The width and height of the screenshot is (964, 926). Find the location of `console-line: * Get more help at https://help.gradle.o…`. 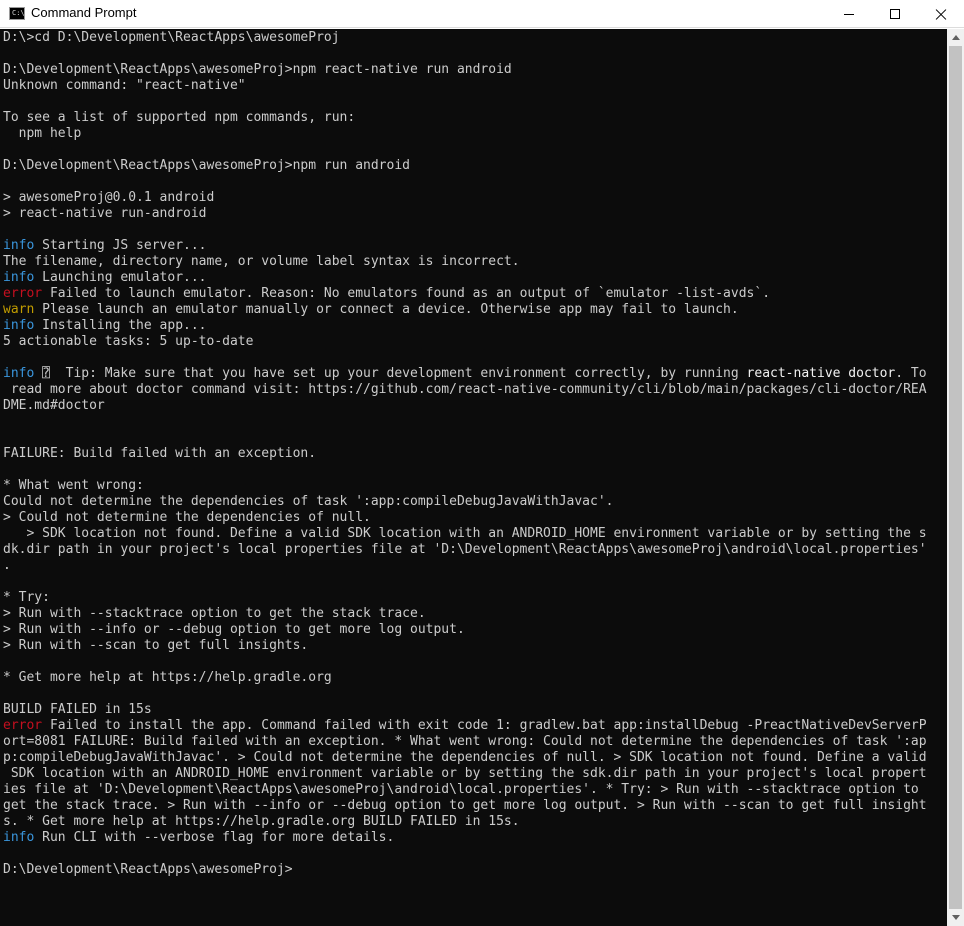

console-line: * Get more help at https://help.gradle.o… is located at coordinates (465, 678).